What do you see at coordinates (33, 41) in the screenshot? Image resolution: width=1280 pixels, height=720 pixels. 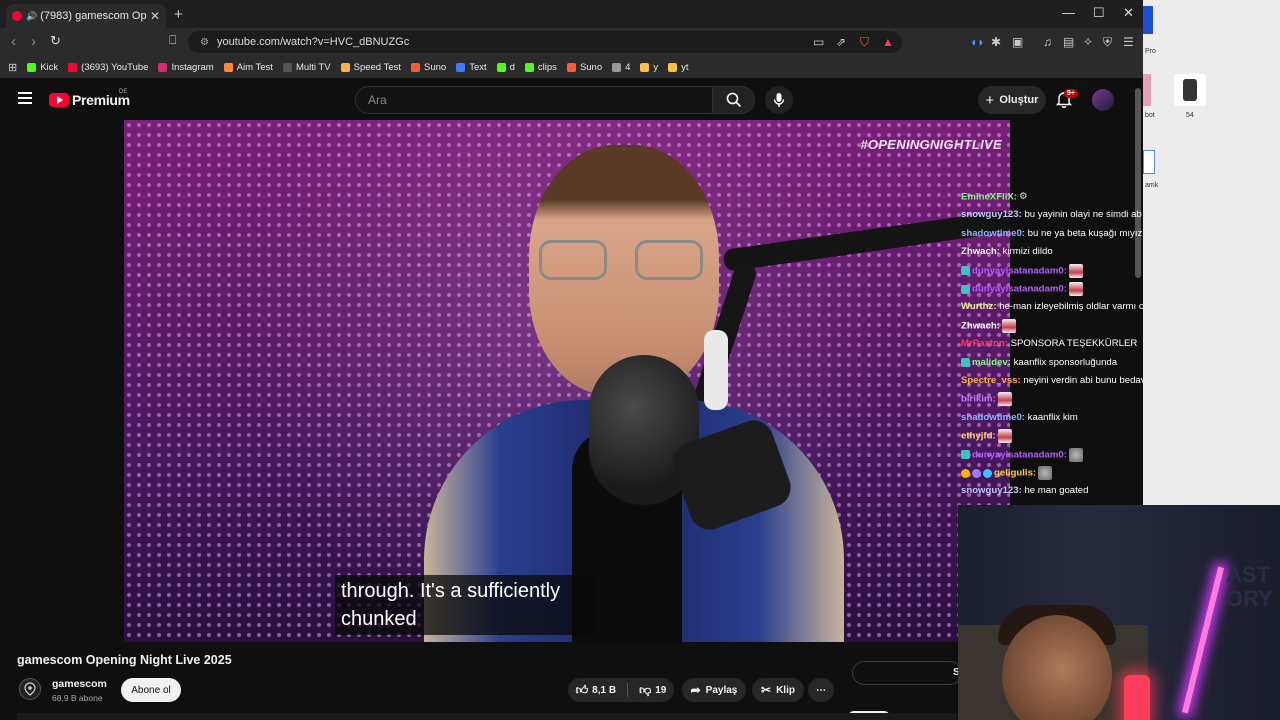 I see `forward-icon: ›` at bounding box center [33, 41].